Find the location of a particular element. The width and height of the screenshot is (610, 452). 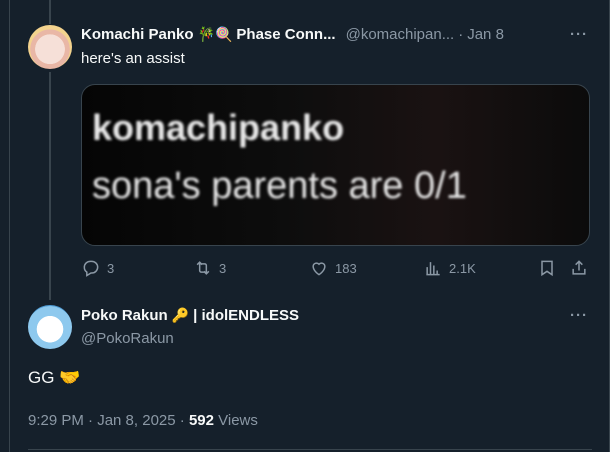

tweet-date: Jan 8 is located at coordinates (485, 34).